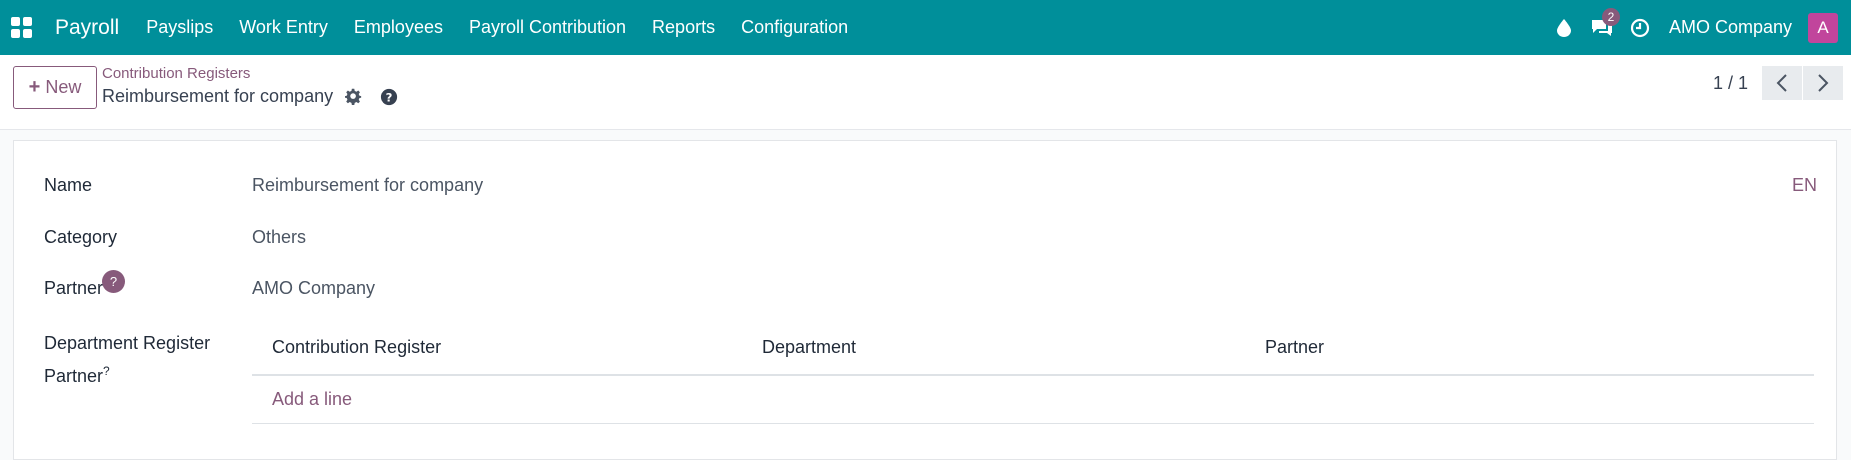  What do you see at coordinates (176, 73) in the screenshot?
I see `breadcrumb-contribution-registers: Contribution Registers` at bounding box center [176, 73].